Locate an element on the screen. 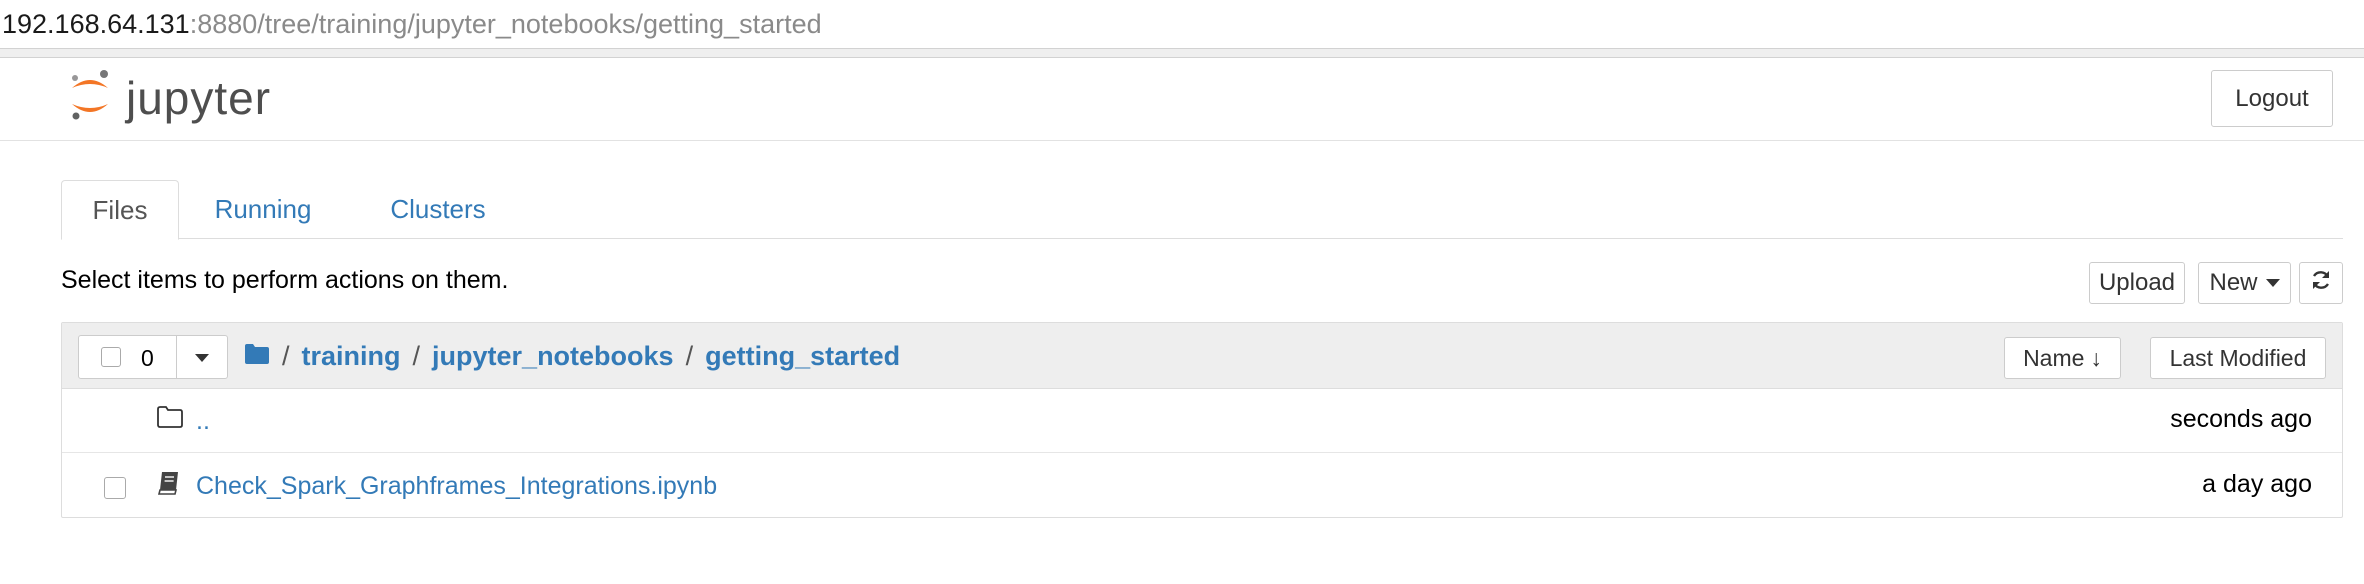 The height and width of the screenshot is (584, 2364). new-button: New is located at coordinates (2244, 283).